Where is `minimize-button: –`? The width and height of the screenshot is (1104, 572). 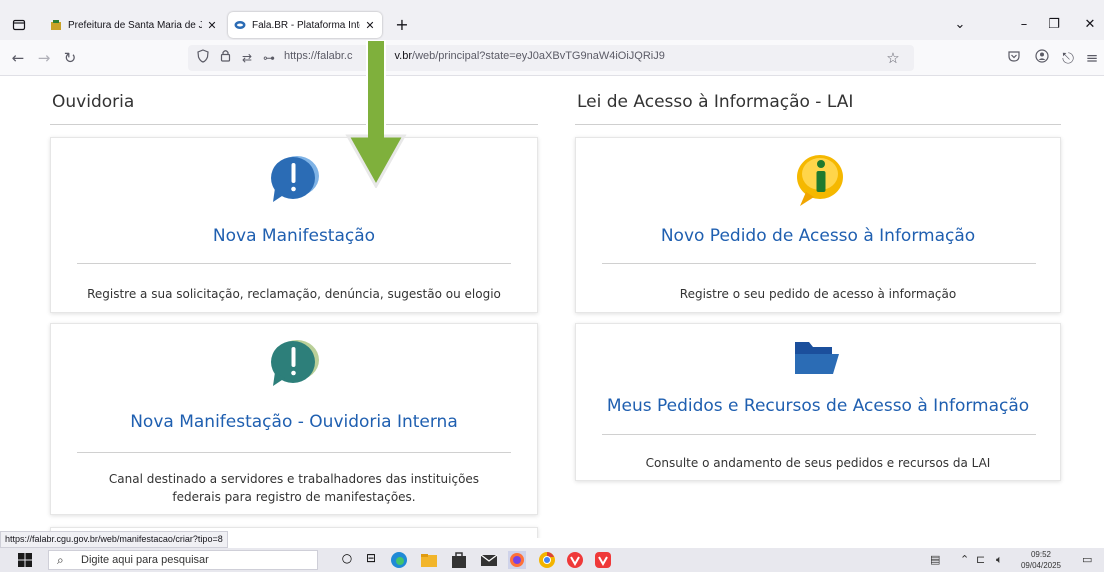
minimize-button: – is located at coordinates (1024, 25).